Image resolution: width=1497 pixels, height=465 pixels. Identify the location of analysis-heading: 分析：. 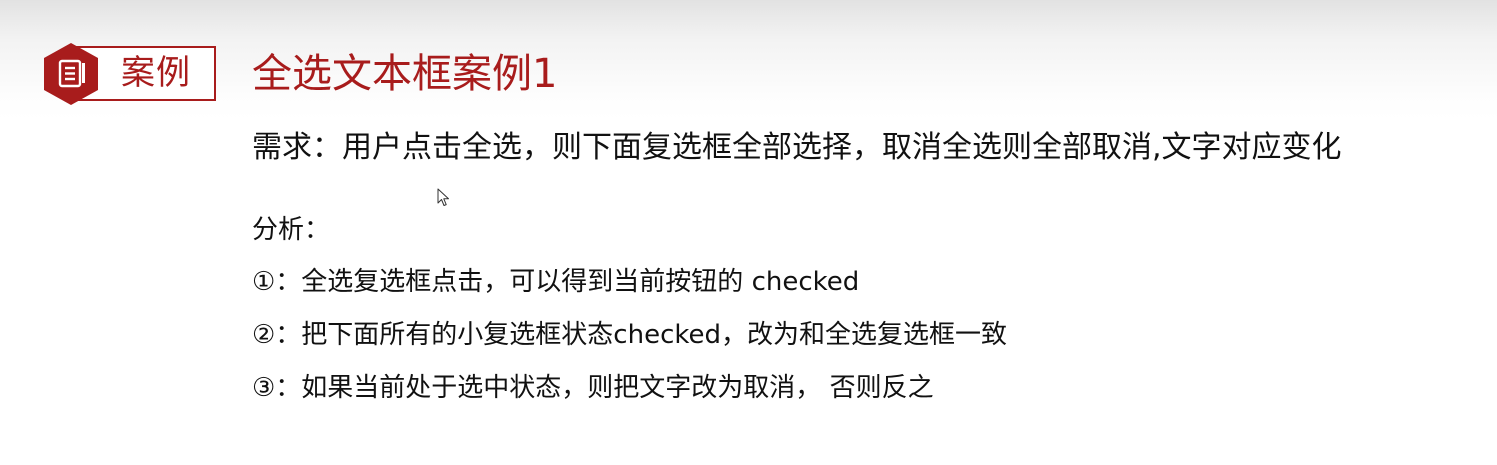
(291, 230).